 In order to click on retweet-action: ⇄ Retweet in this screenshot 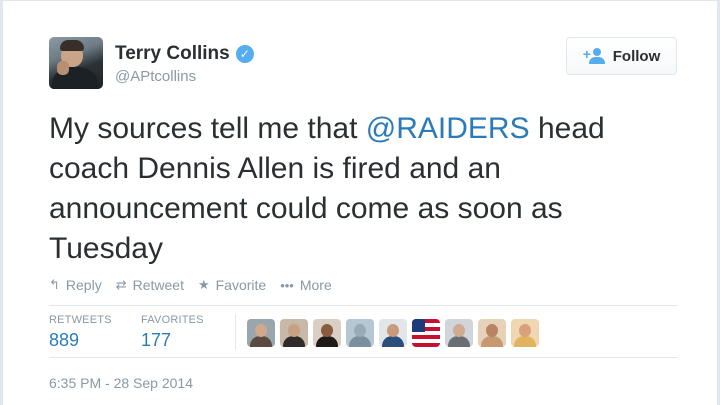, I will do `click(150, 285)`.